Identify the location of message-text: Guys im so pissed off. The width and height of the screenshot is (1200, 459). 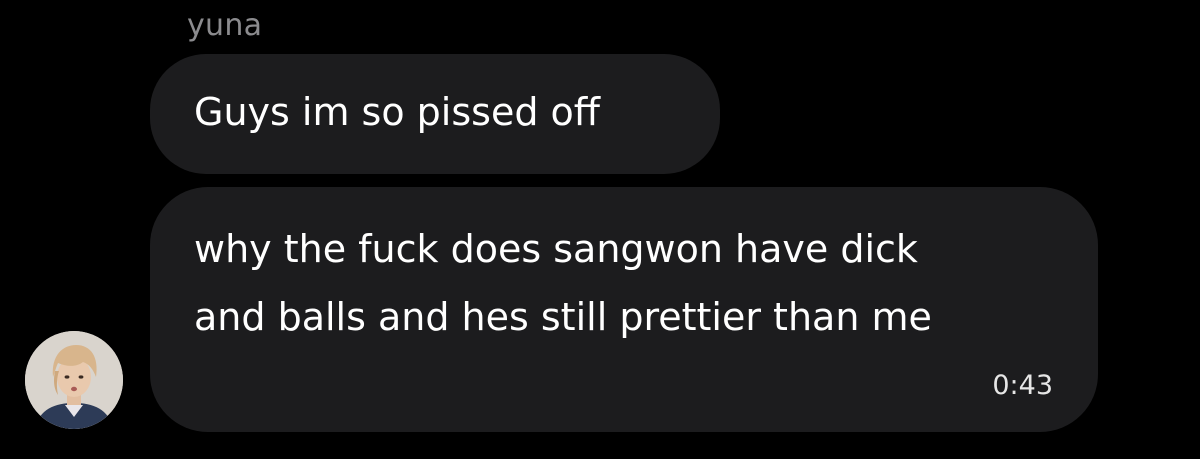
(397, 112).